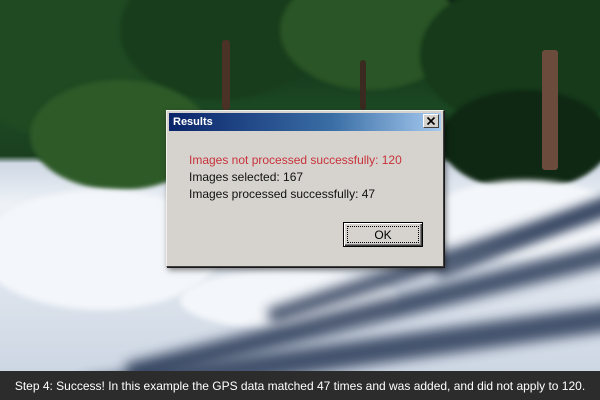  What do you see at coordinates (193, 122) in the screenshot?
I see `dialog-title: Results` at bounding box center [193, 122].